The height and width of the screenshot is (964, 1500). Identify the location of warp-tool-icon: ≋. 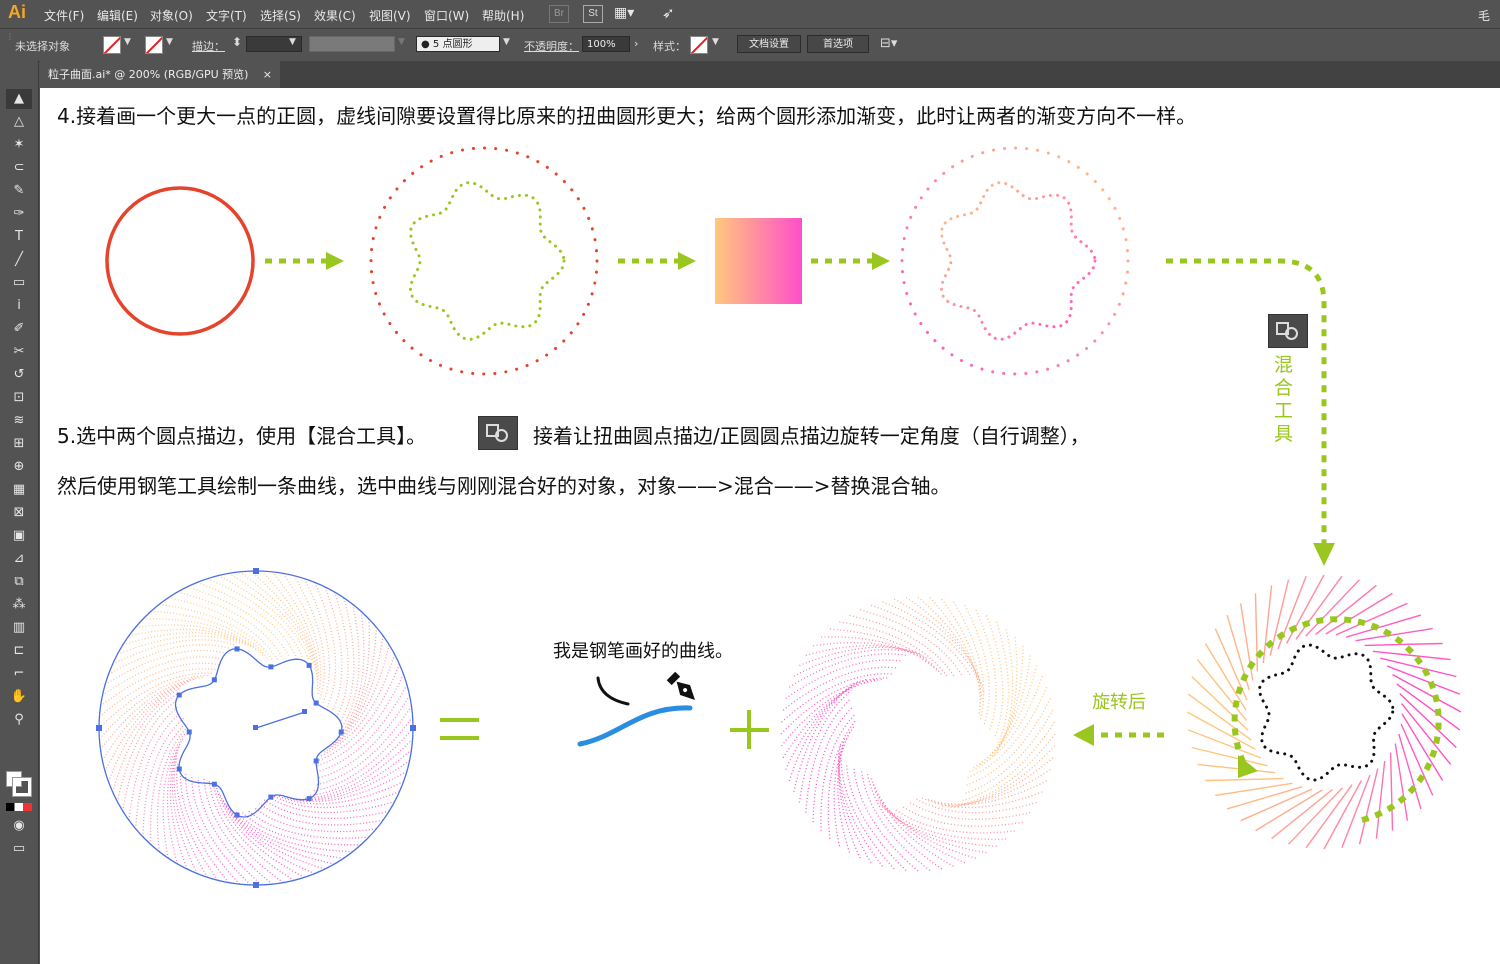
(19, 421).